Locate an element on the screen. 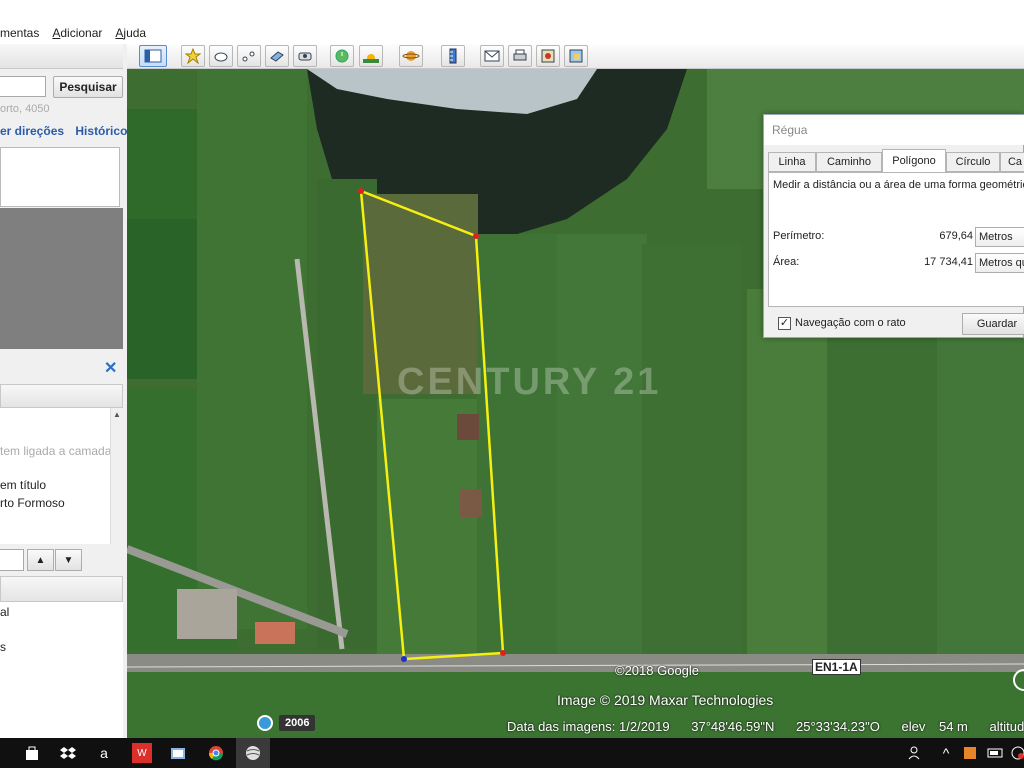  search-panel-header is located at coordinates (61, 56).